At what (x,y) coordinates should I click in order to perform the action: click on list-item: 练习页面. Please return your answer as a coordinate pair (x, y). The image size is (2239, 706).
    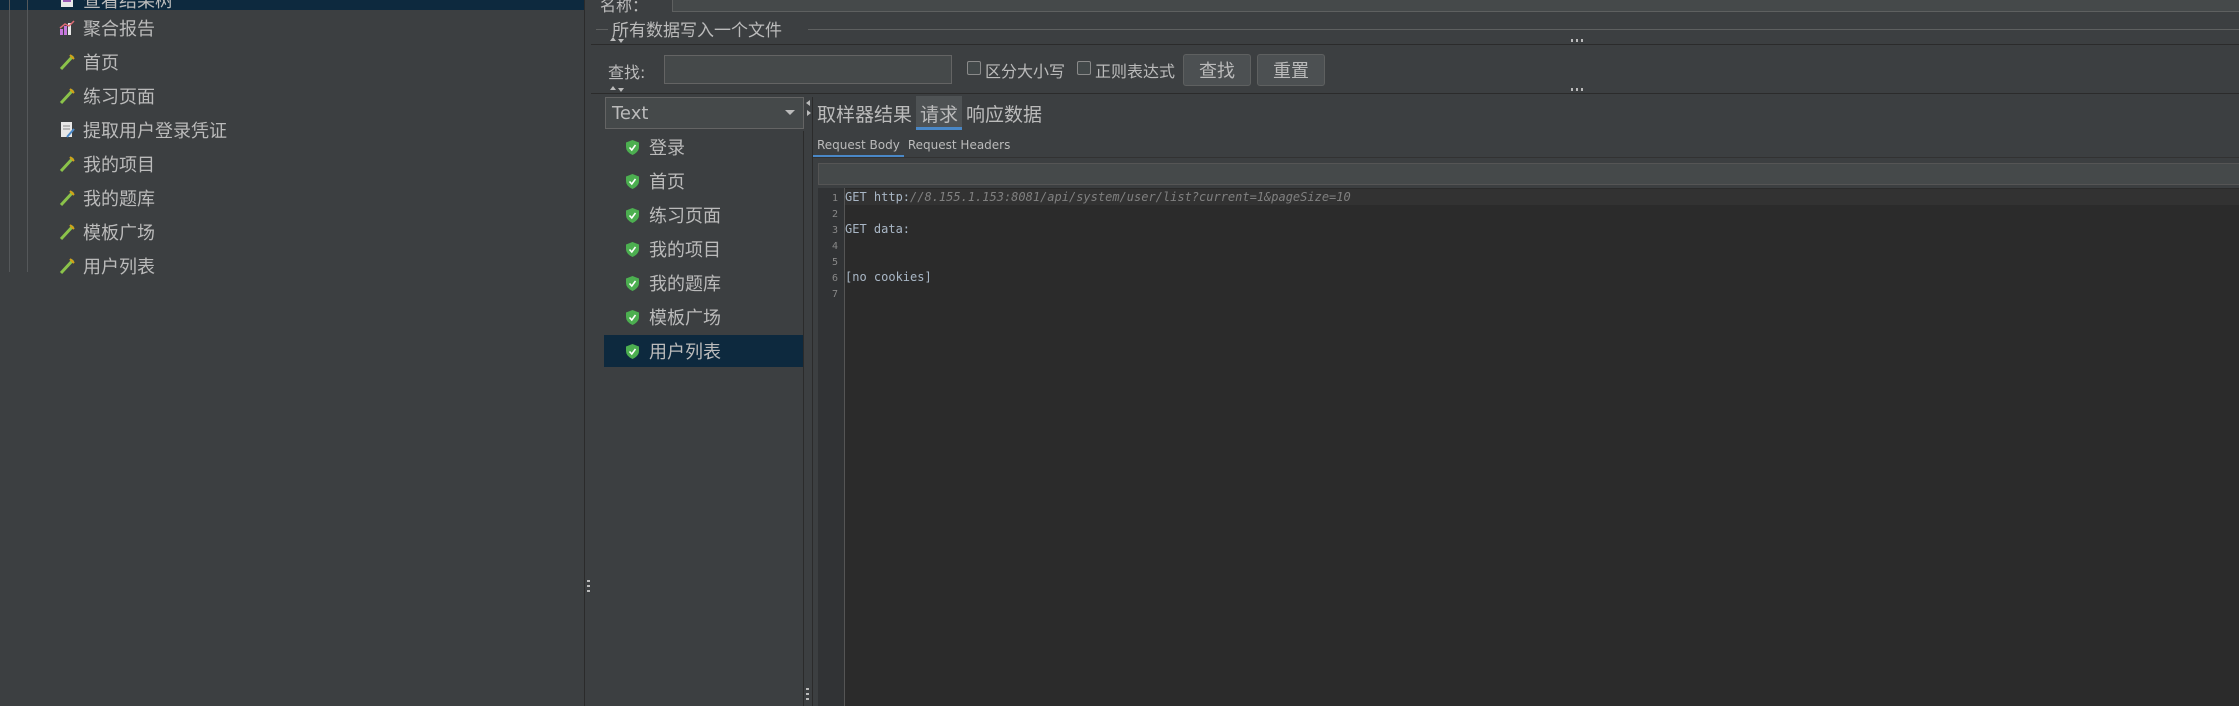
    Looking at the image, I should click on (703, 215).